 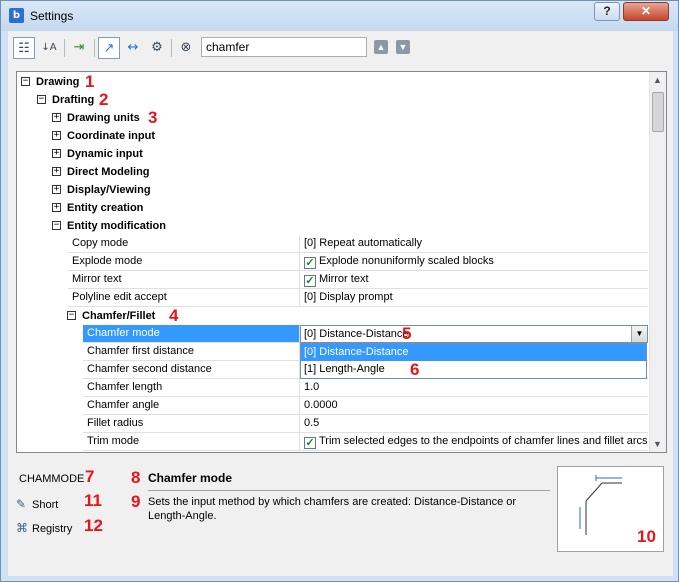 I want to click on help-button: ?, so click(x=607, y=11).